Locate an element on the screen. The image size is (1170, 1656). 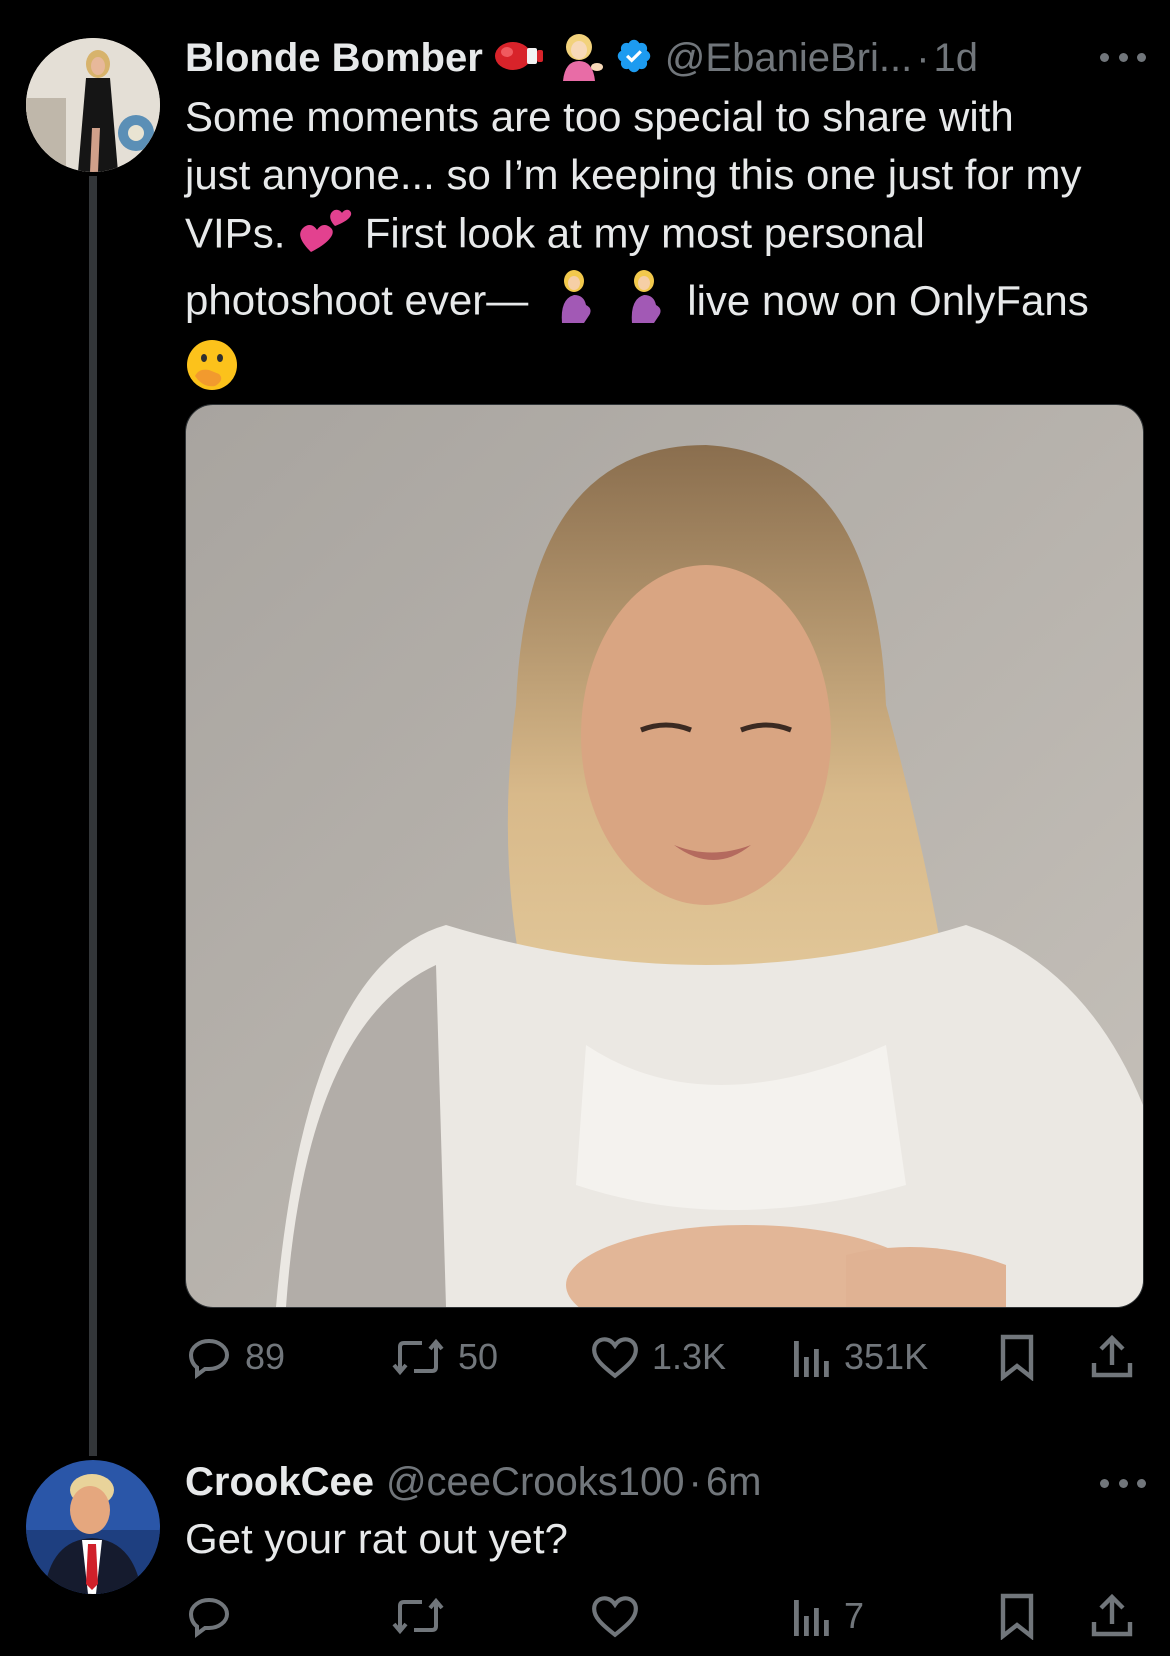
tweet-text-line: Get your rat out yet? is located at coordinates (376, 1538).